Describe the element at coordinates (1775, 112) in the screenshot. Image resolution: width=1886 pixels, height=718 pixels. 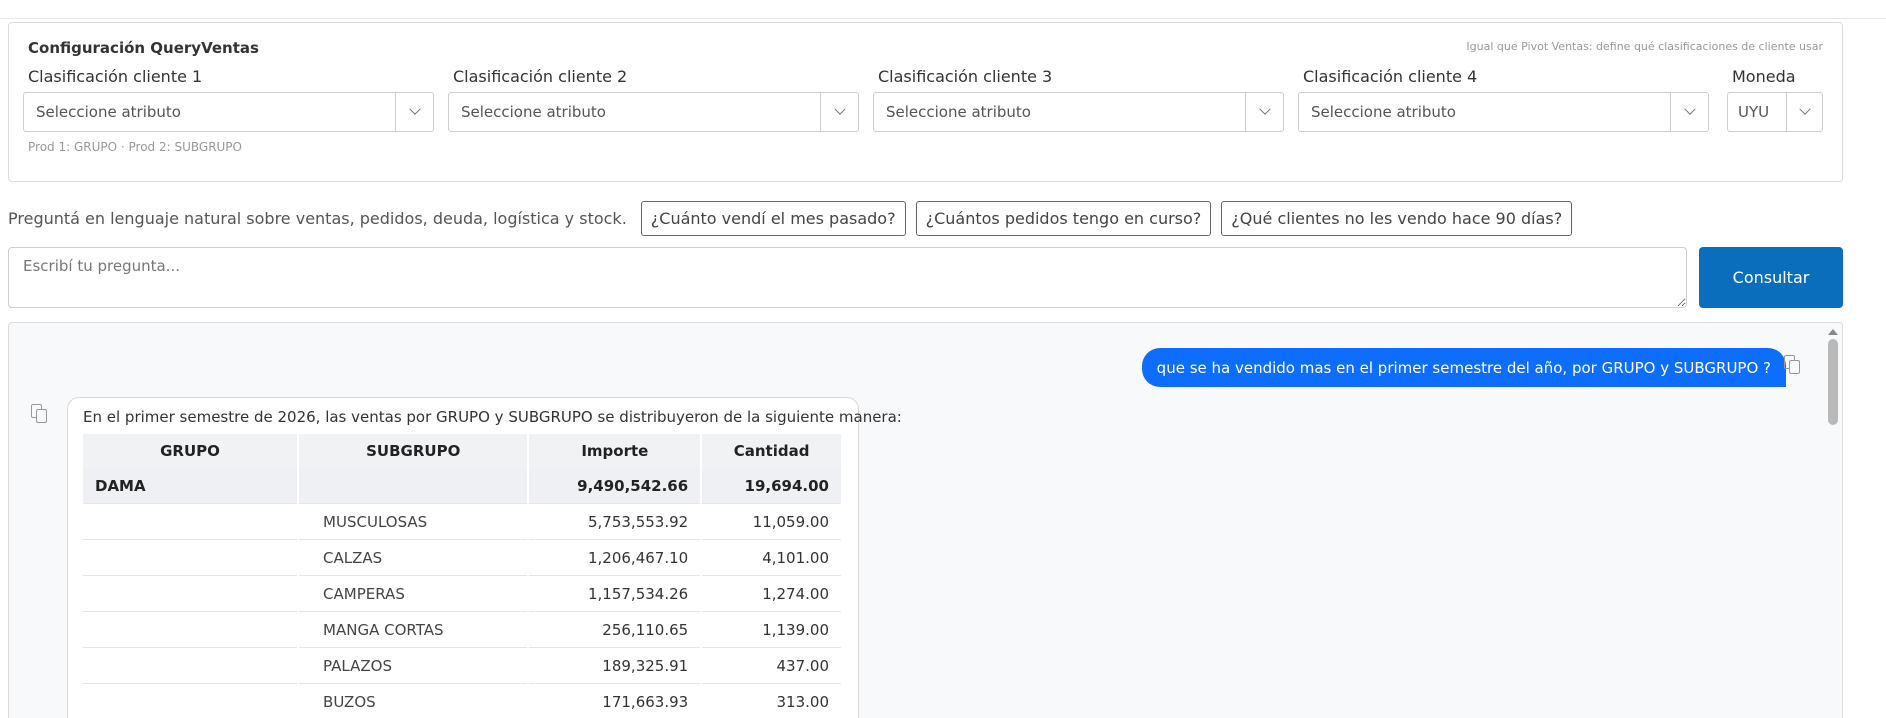
I see `currency-select: UYU` at that location.